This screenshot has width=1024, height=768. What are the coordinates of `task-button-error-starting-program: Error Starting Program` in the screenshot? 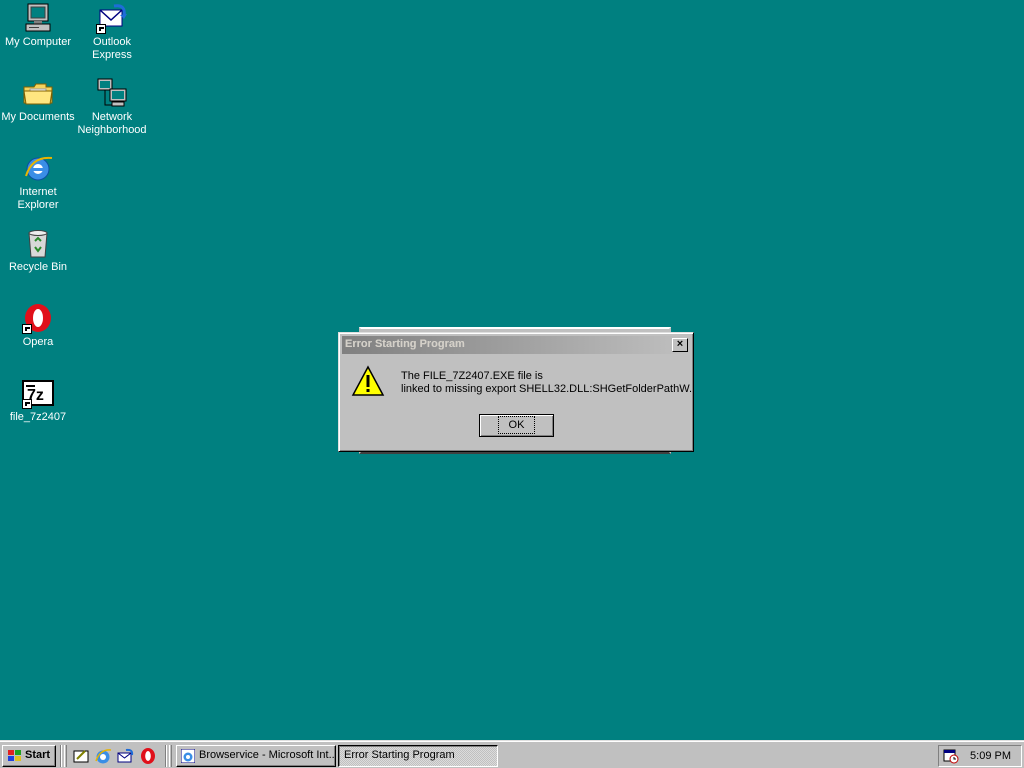 It's located at (418, 756).